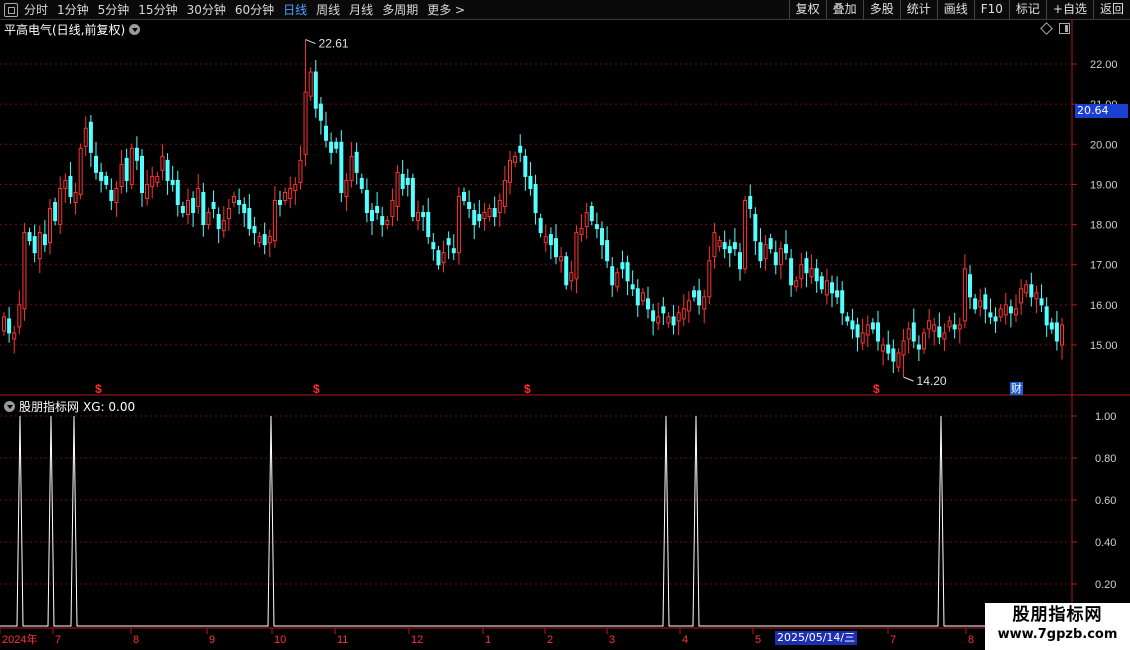  Describe the element at coordinates (488, 640) in the screenshot. I see `time-tick-label: 1` at that location.